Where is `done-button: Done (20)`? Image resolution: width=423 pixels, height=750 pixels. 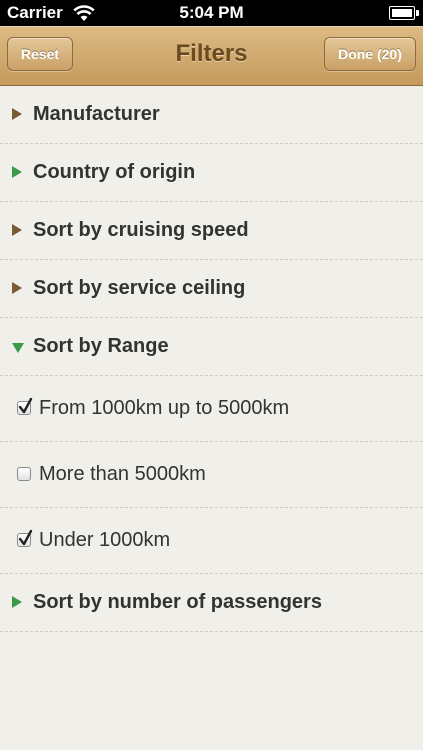 done-button: Done (20) is located at coordinates (370, 54).